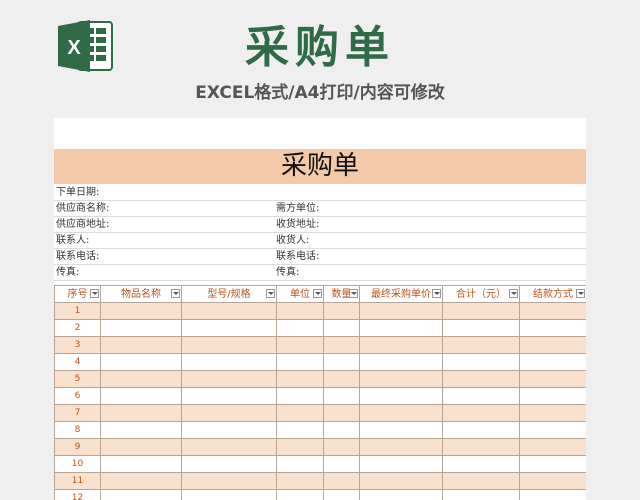  Describe the element at coordinates (292, 240) in the screenshot. I see `info-label-right: 收货人:` at that location.